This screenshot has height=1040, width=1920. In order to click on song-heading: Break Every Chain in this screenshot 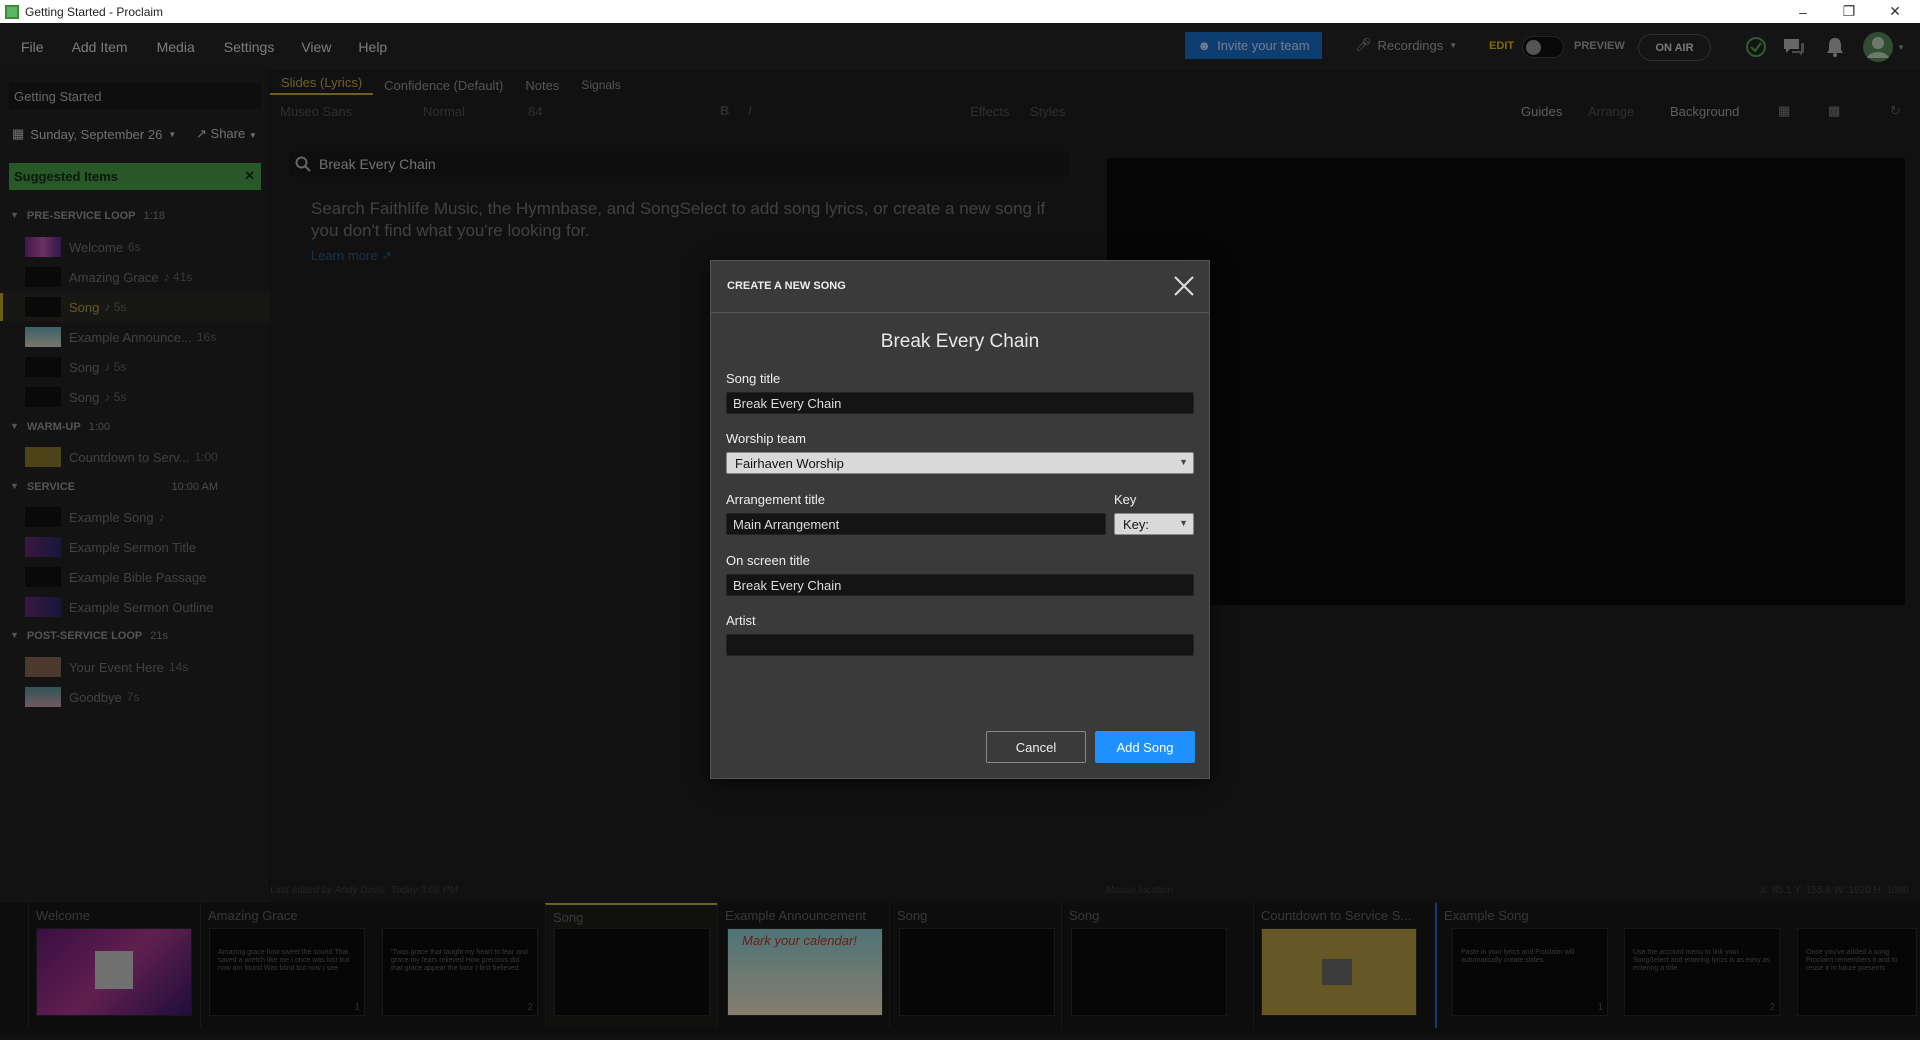, I will do `click(960, 341)`.